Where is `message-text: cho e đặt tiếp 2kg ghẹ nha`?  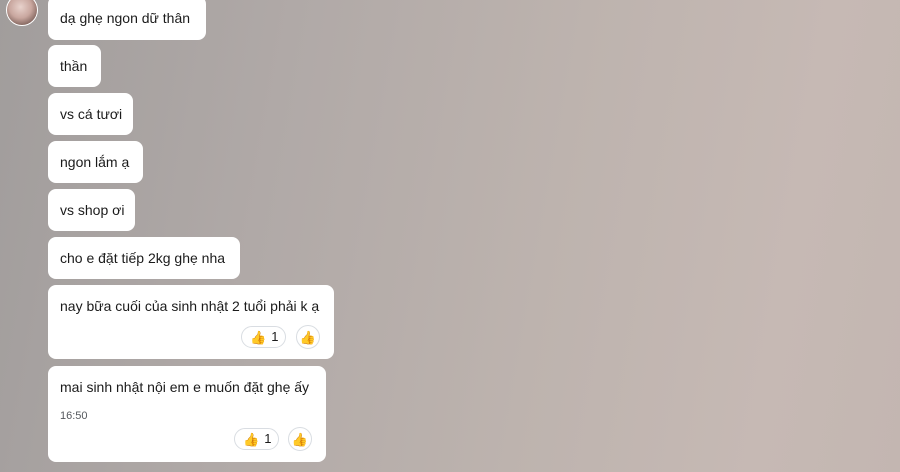 message-text: cho e đặt tiếp 2kg ghẹ nha is located at coordinates (143, 258).